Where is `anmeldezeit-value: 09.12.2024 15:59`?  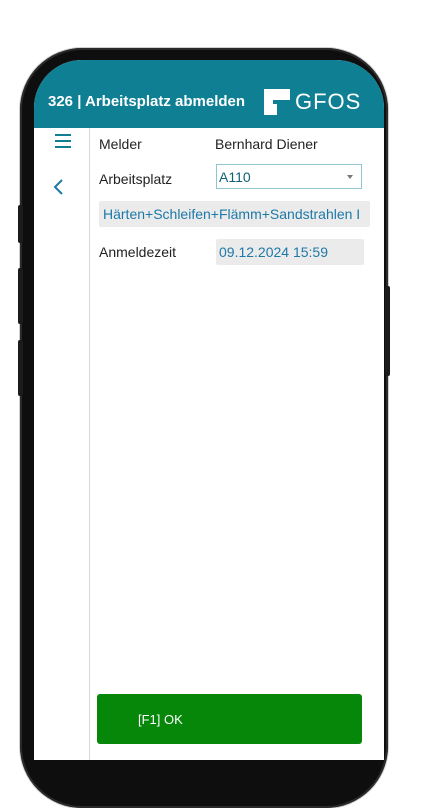 anmeldezeit-value: 09.12.2024 15:59 is located at coordinates (273, 252).